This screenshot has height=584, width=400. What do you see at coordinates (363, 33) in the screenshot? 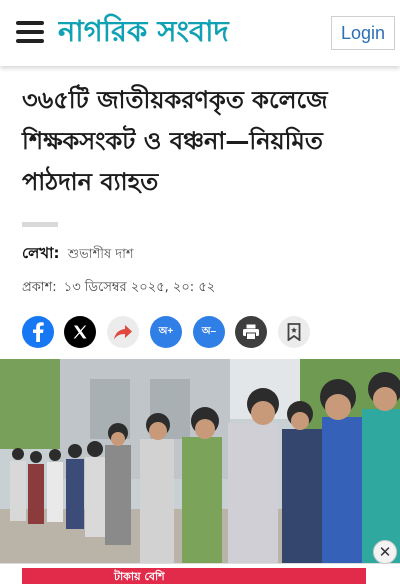
I see `login-button: Login` at bounding box center [363, 33].